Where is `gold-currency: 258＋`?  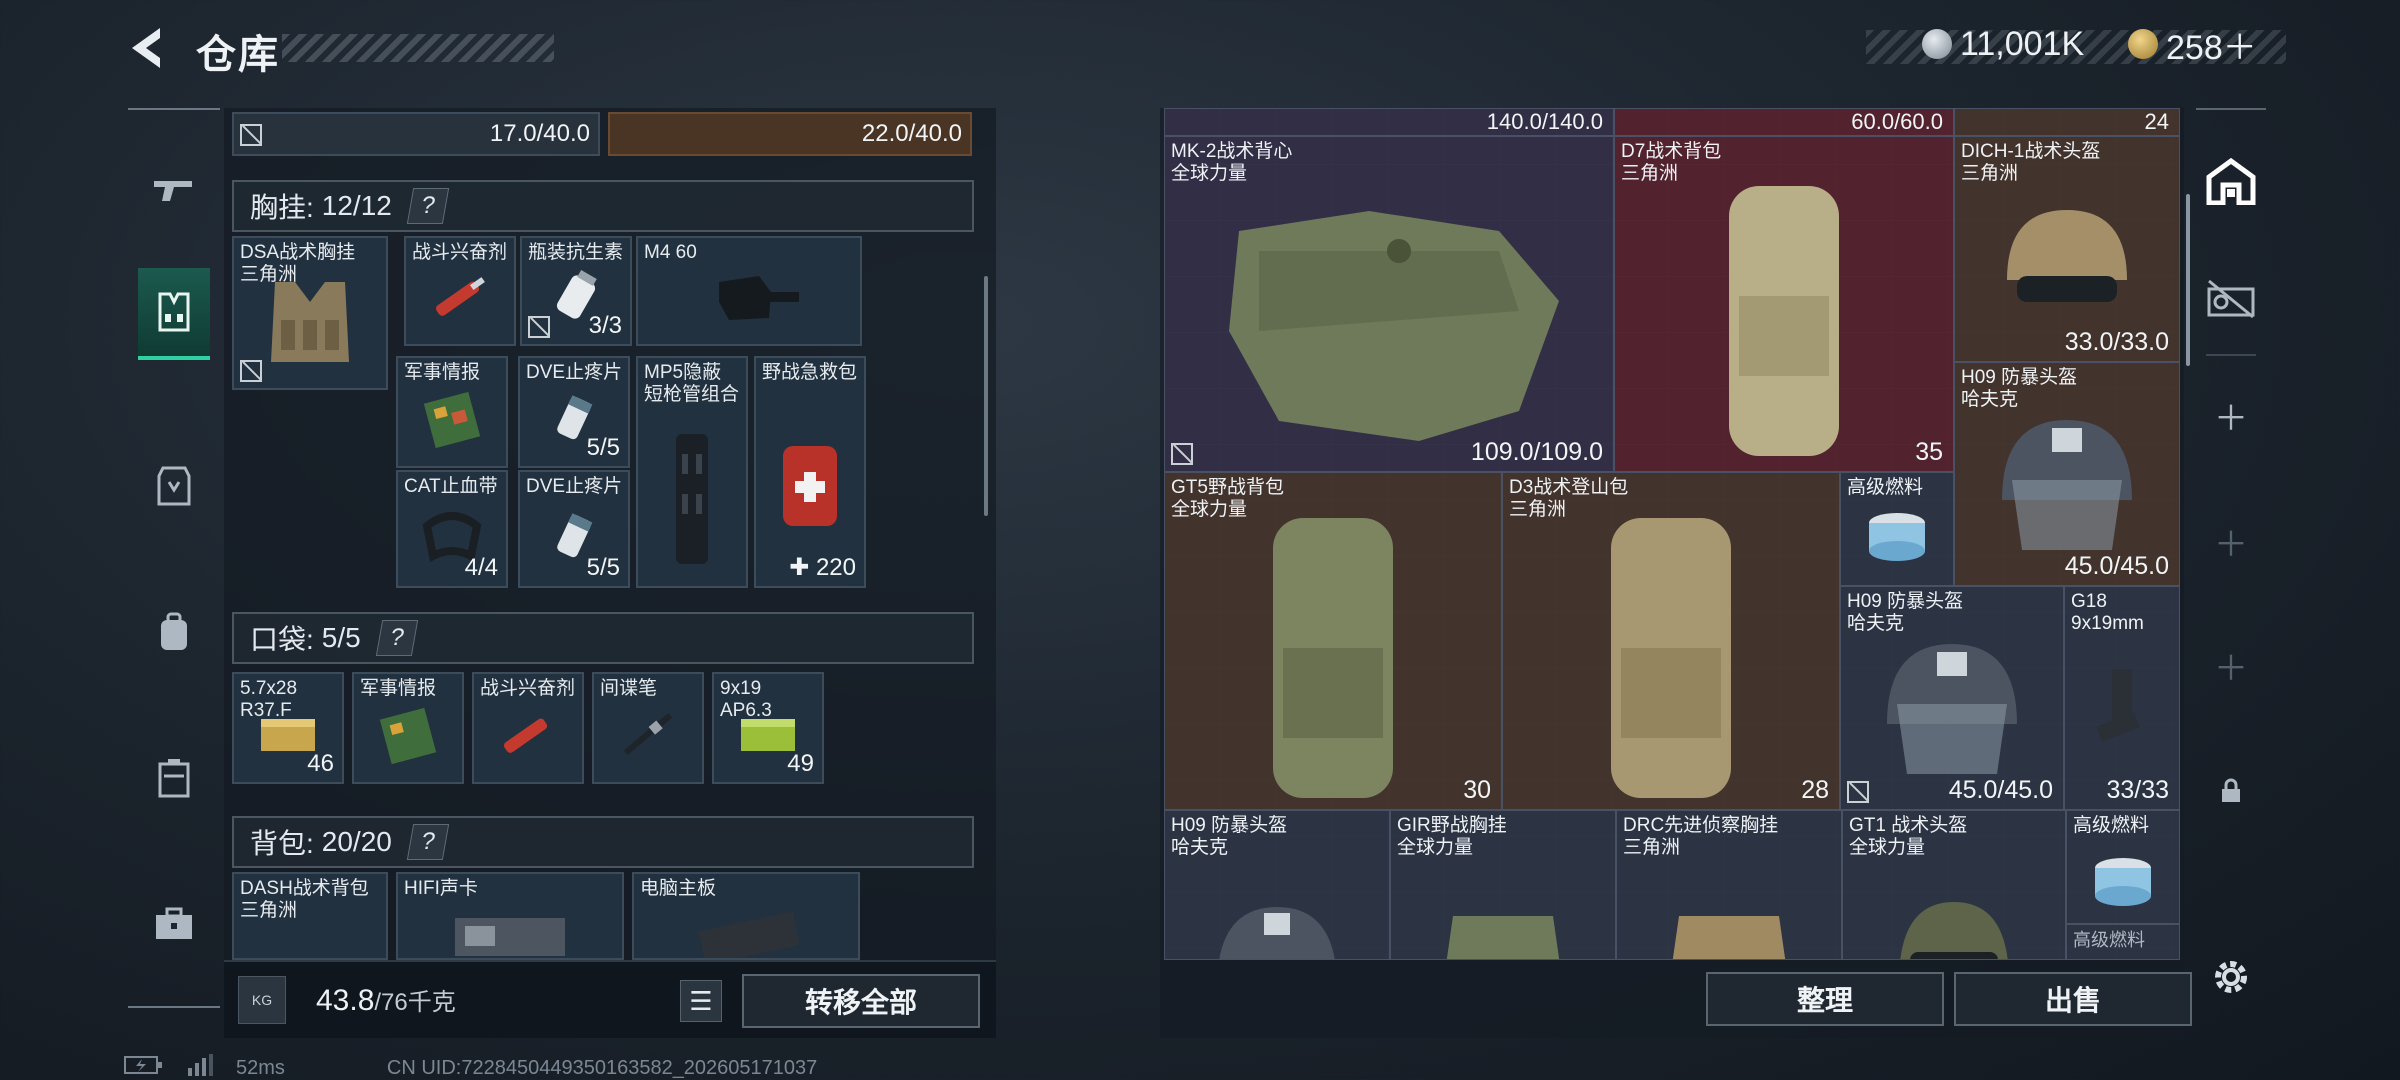
gold-currency: 258＋ is located at coordinates (2192, 45).